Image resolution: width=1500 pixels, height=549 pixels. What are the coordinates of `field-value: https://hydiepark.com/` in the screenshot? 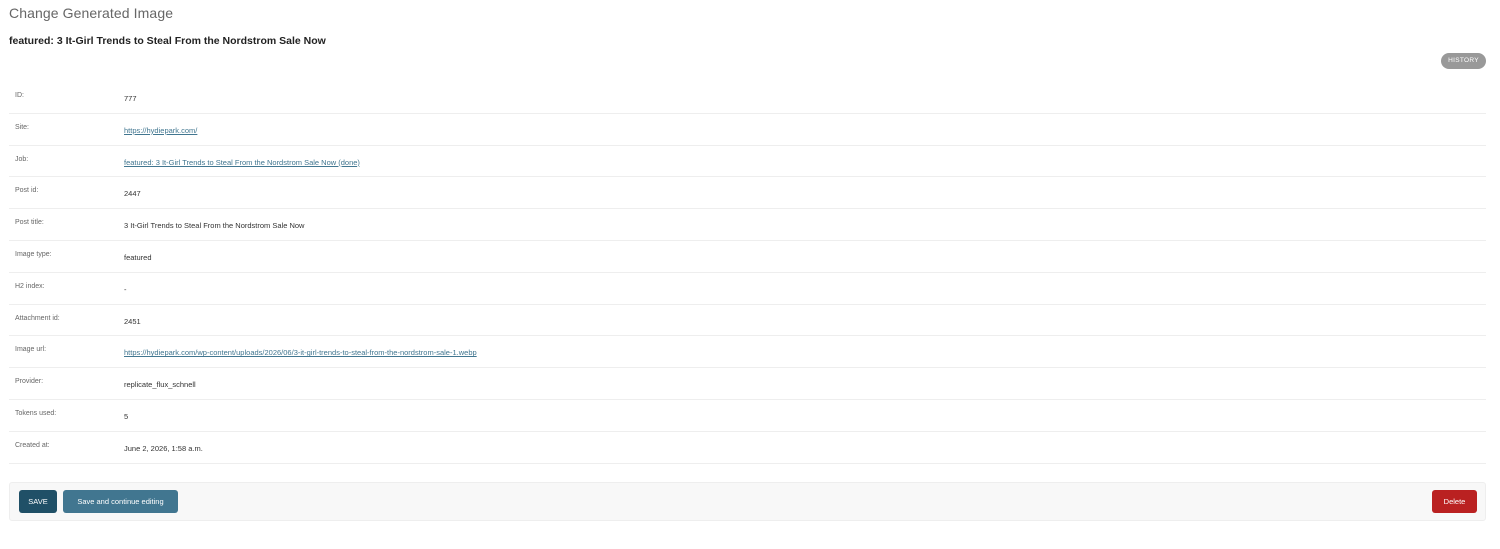 It's located at (160, 130).